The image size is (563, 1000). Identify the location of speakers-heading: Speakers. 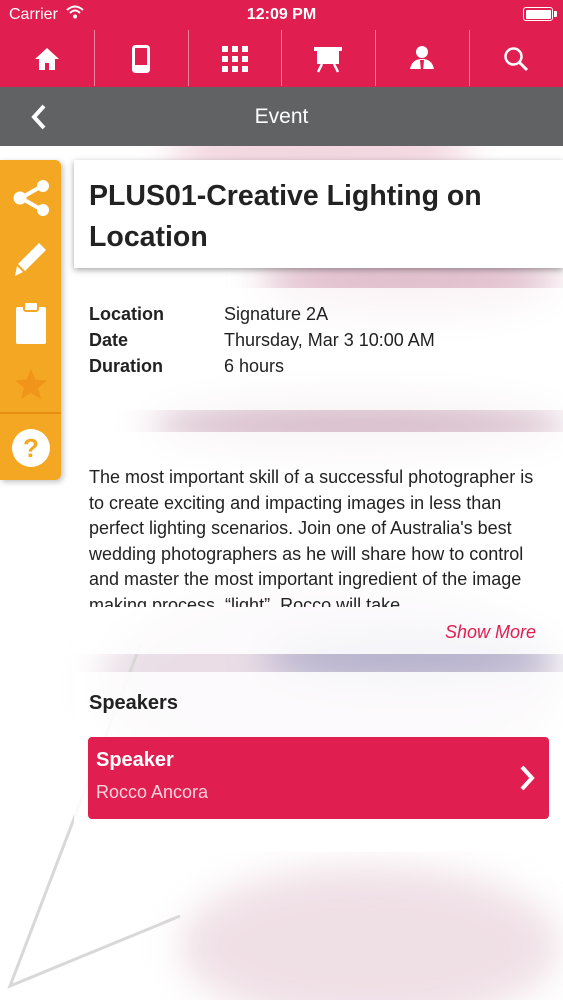
(133, 703).